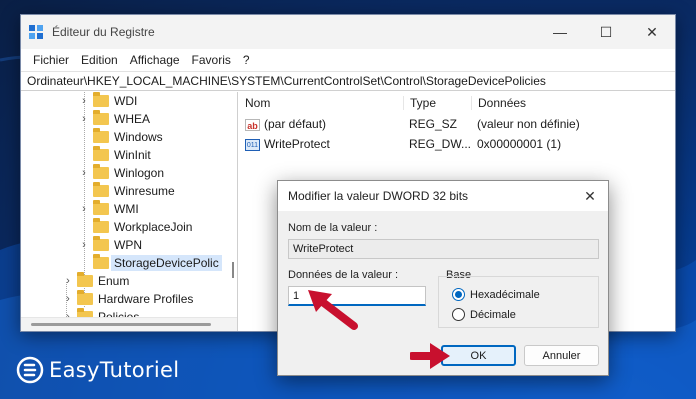 This screenshot has height=399, width=696. Describe the element at coordinates (561, 355) in the screenshot. I see `cancel-button: Annuler` at that location.